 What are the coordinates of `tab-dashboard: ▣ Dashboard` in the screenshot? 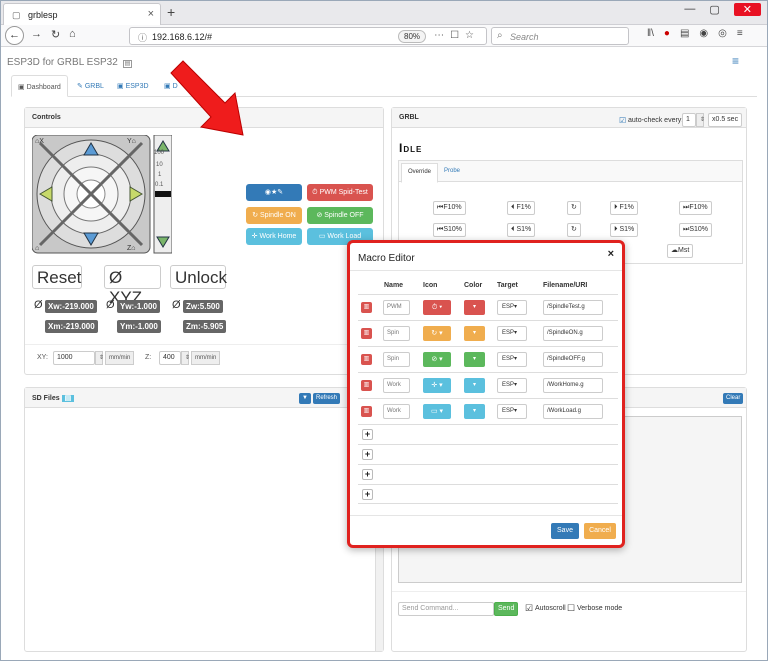 It's located at (39, 86).